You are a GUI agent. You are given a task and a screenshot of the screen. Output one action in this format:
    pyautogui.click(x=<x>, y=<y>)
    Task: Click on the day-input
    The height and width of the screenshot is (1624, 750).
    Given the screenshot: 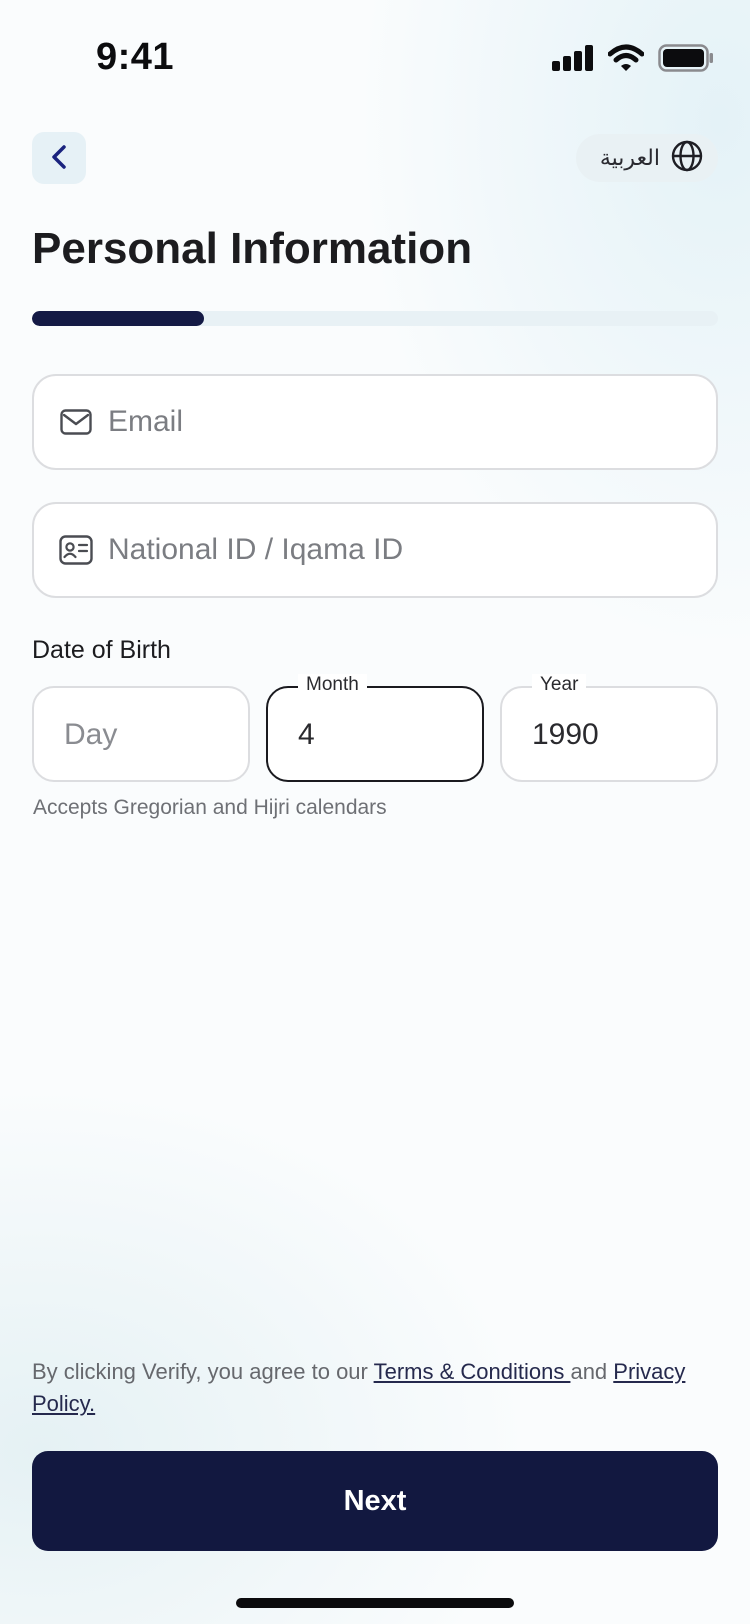 What is the action you would take?
    pyautogui.click(x=144, y=735)
    